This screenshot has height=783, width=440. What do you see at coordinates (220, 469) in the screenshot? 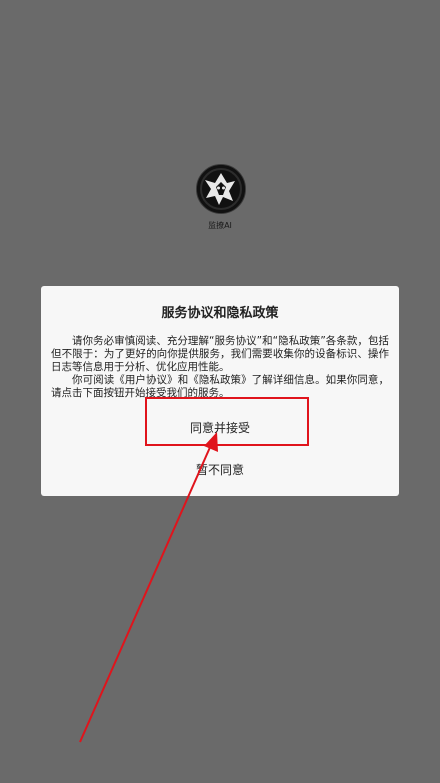
I see `decline-button: 暂不同意` at bounding box center [220, 469].